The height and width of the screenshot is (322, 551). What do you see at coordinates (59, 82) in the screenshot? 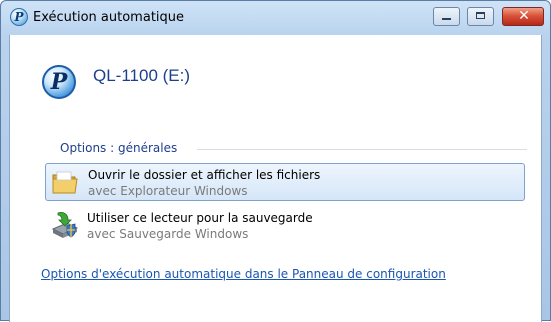
I see `pen-logo-icon: P` at bounding box center [59, 82].